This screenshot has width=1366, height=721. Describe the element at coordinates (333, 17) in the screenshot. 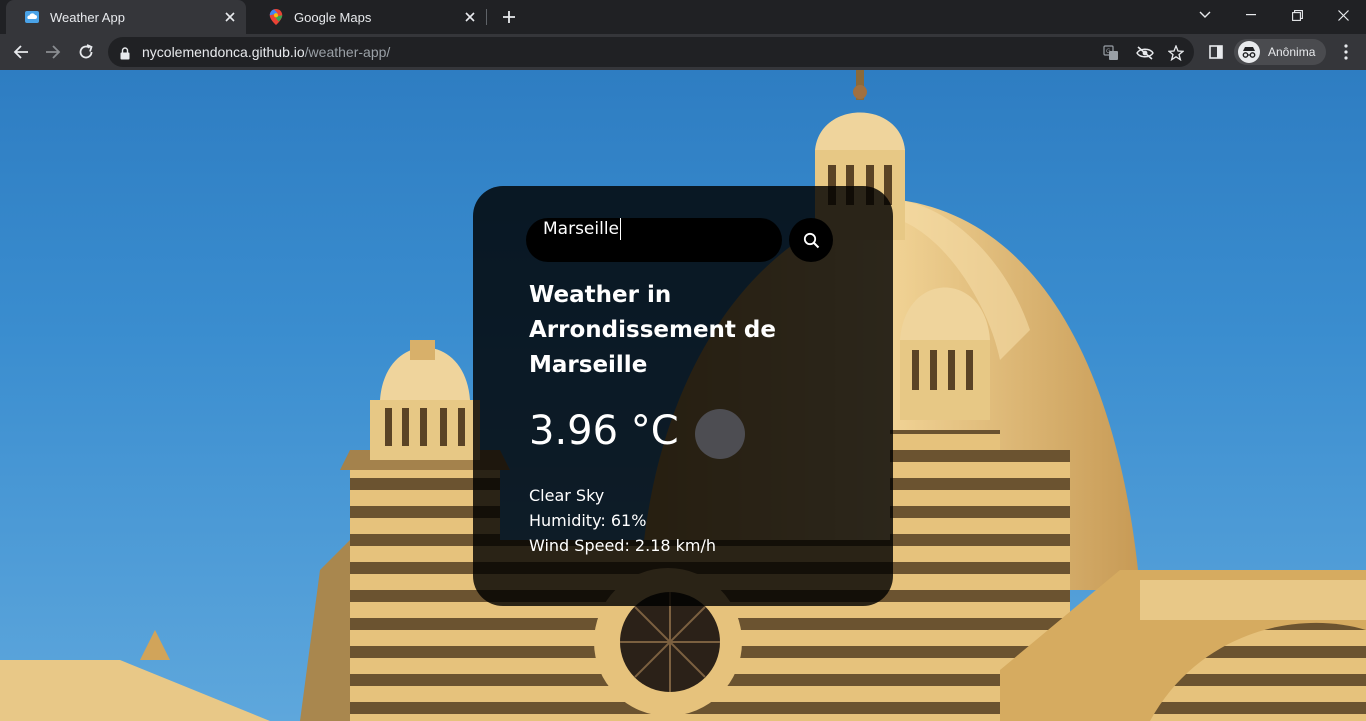

I see `tab-title: Google Maps` at that location.